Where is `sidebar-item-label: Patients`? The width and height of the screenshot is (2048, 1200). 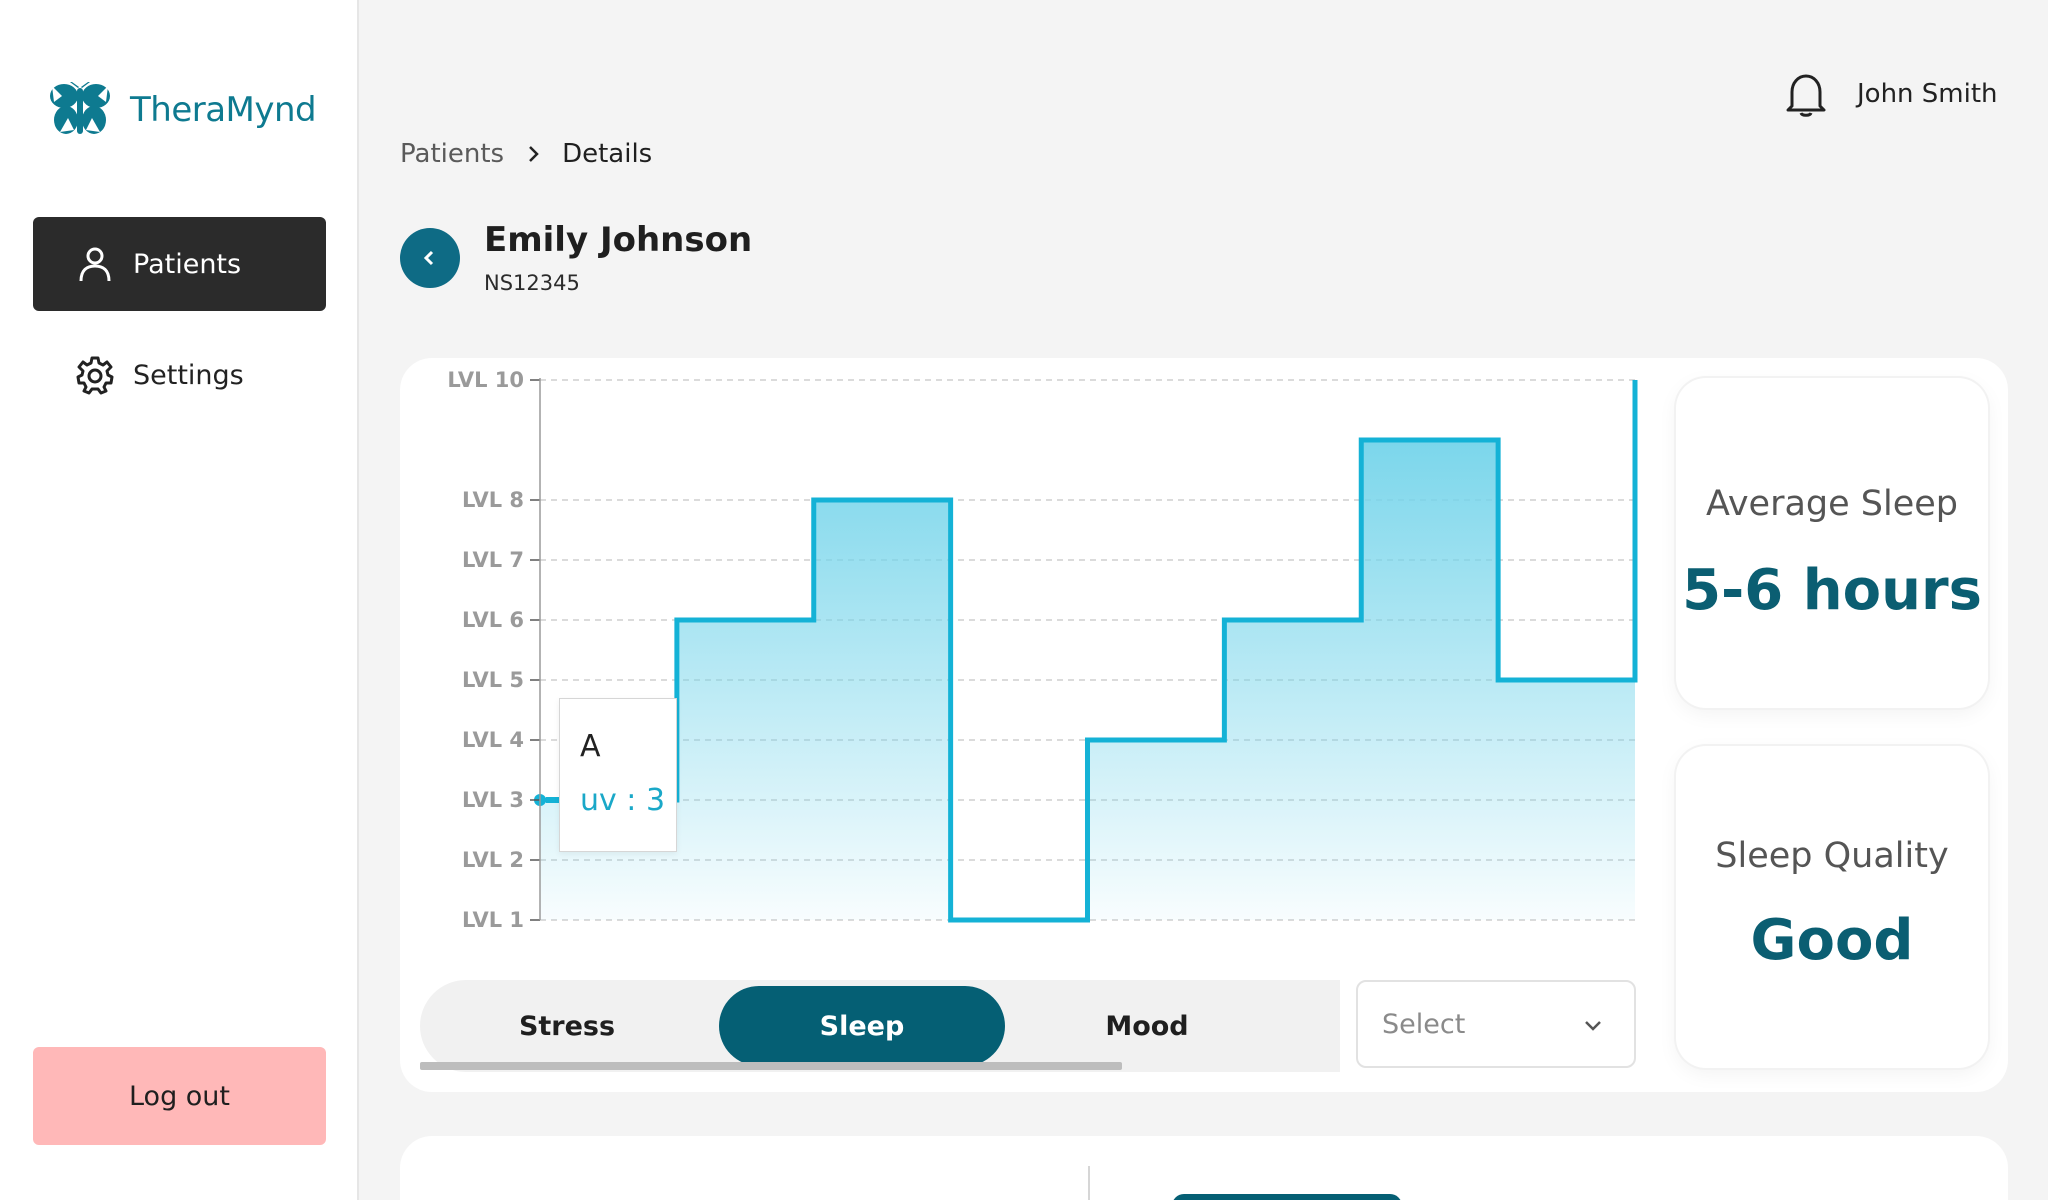 sidebar-item-label: Patients is located at coordinates (187, 264).